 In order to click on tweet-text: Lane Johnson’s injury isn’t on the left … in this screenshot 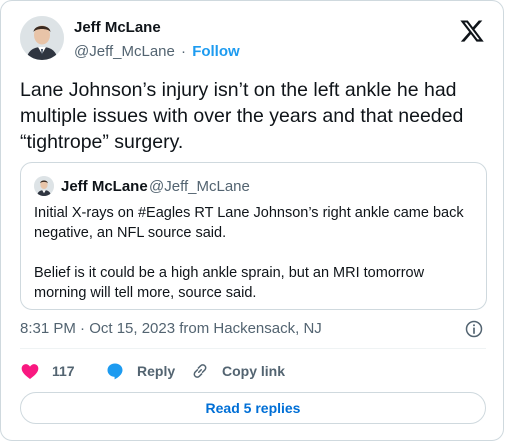, I will do `click(242, 116)`.